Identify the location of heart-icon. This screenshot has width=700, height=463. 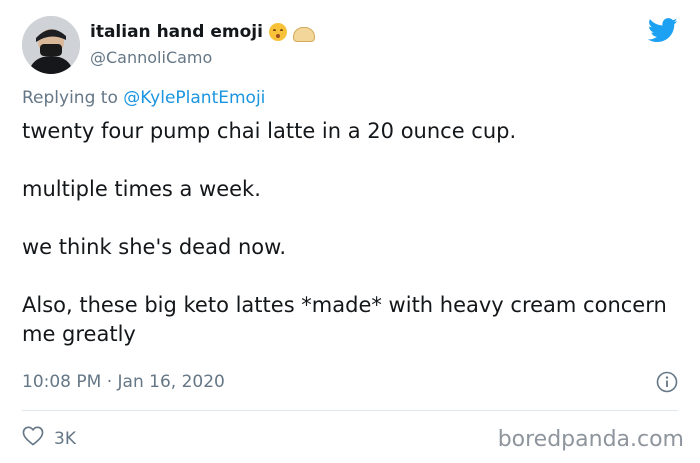
(33, 438).